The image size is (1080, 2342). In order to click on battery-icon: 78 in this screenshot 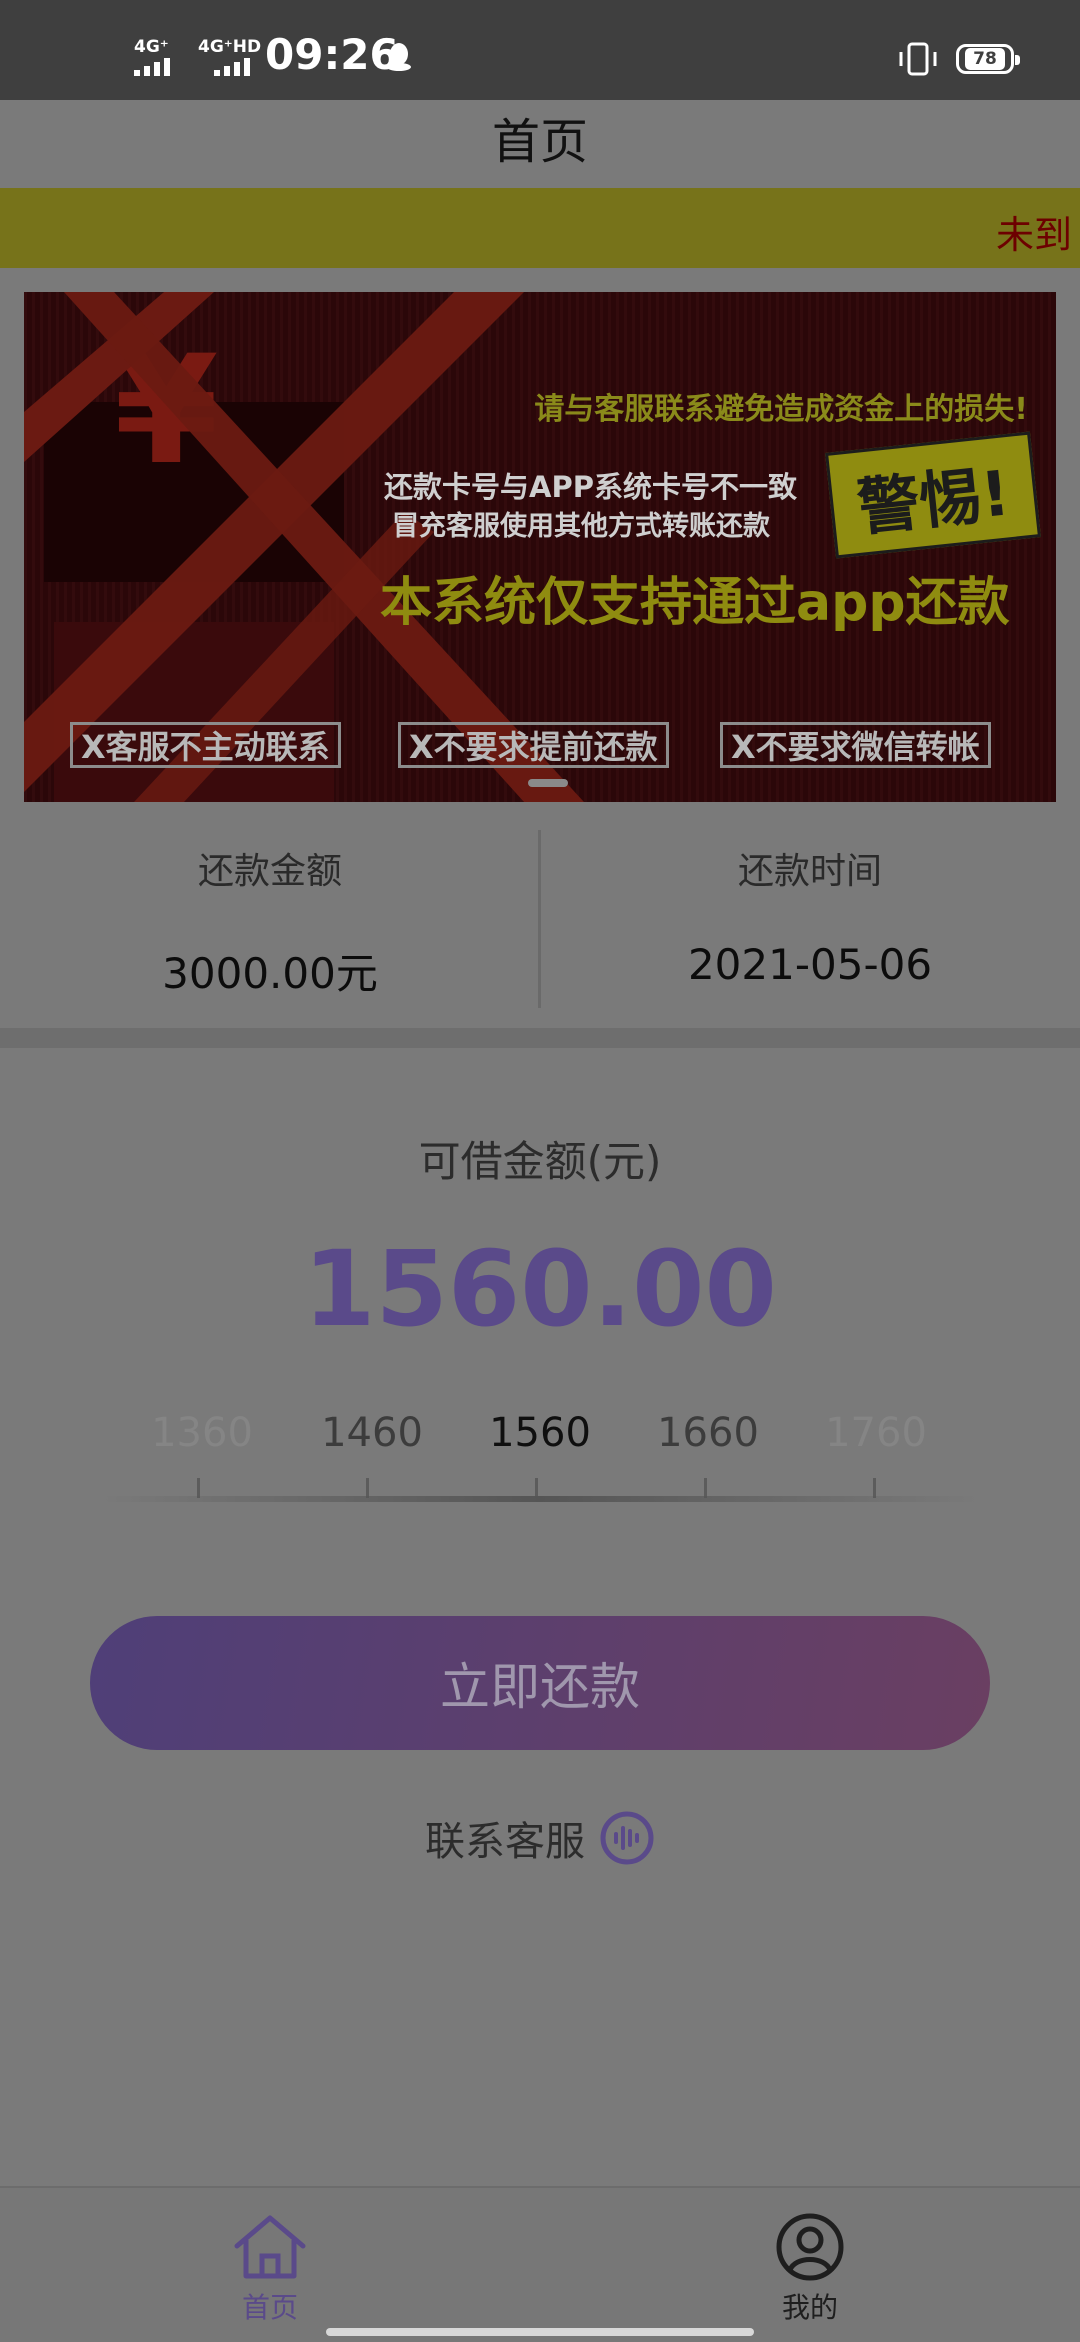, I will do `click(988, 59)`.